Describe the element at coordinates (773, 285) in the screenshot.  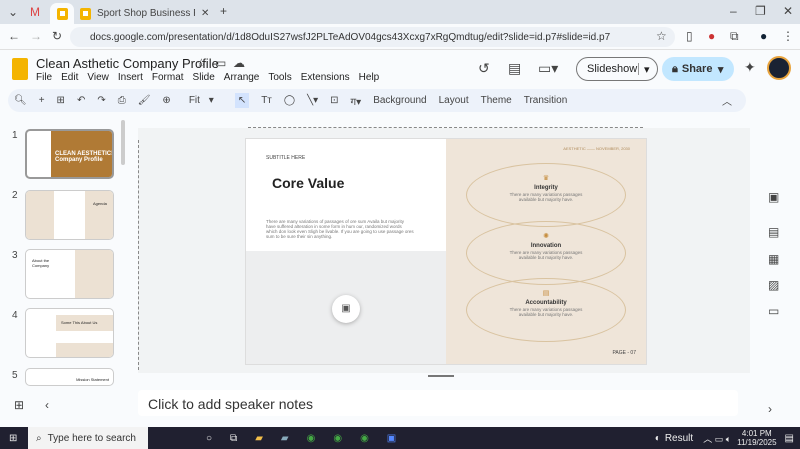
I see `contacts-icon: ▨` at that location.